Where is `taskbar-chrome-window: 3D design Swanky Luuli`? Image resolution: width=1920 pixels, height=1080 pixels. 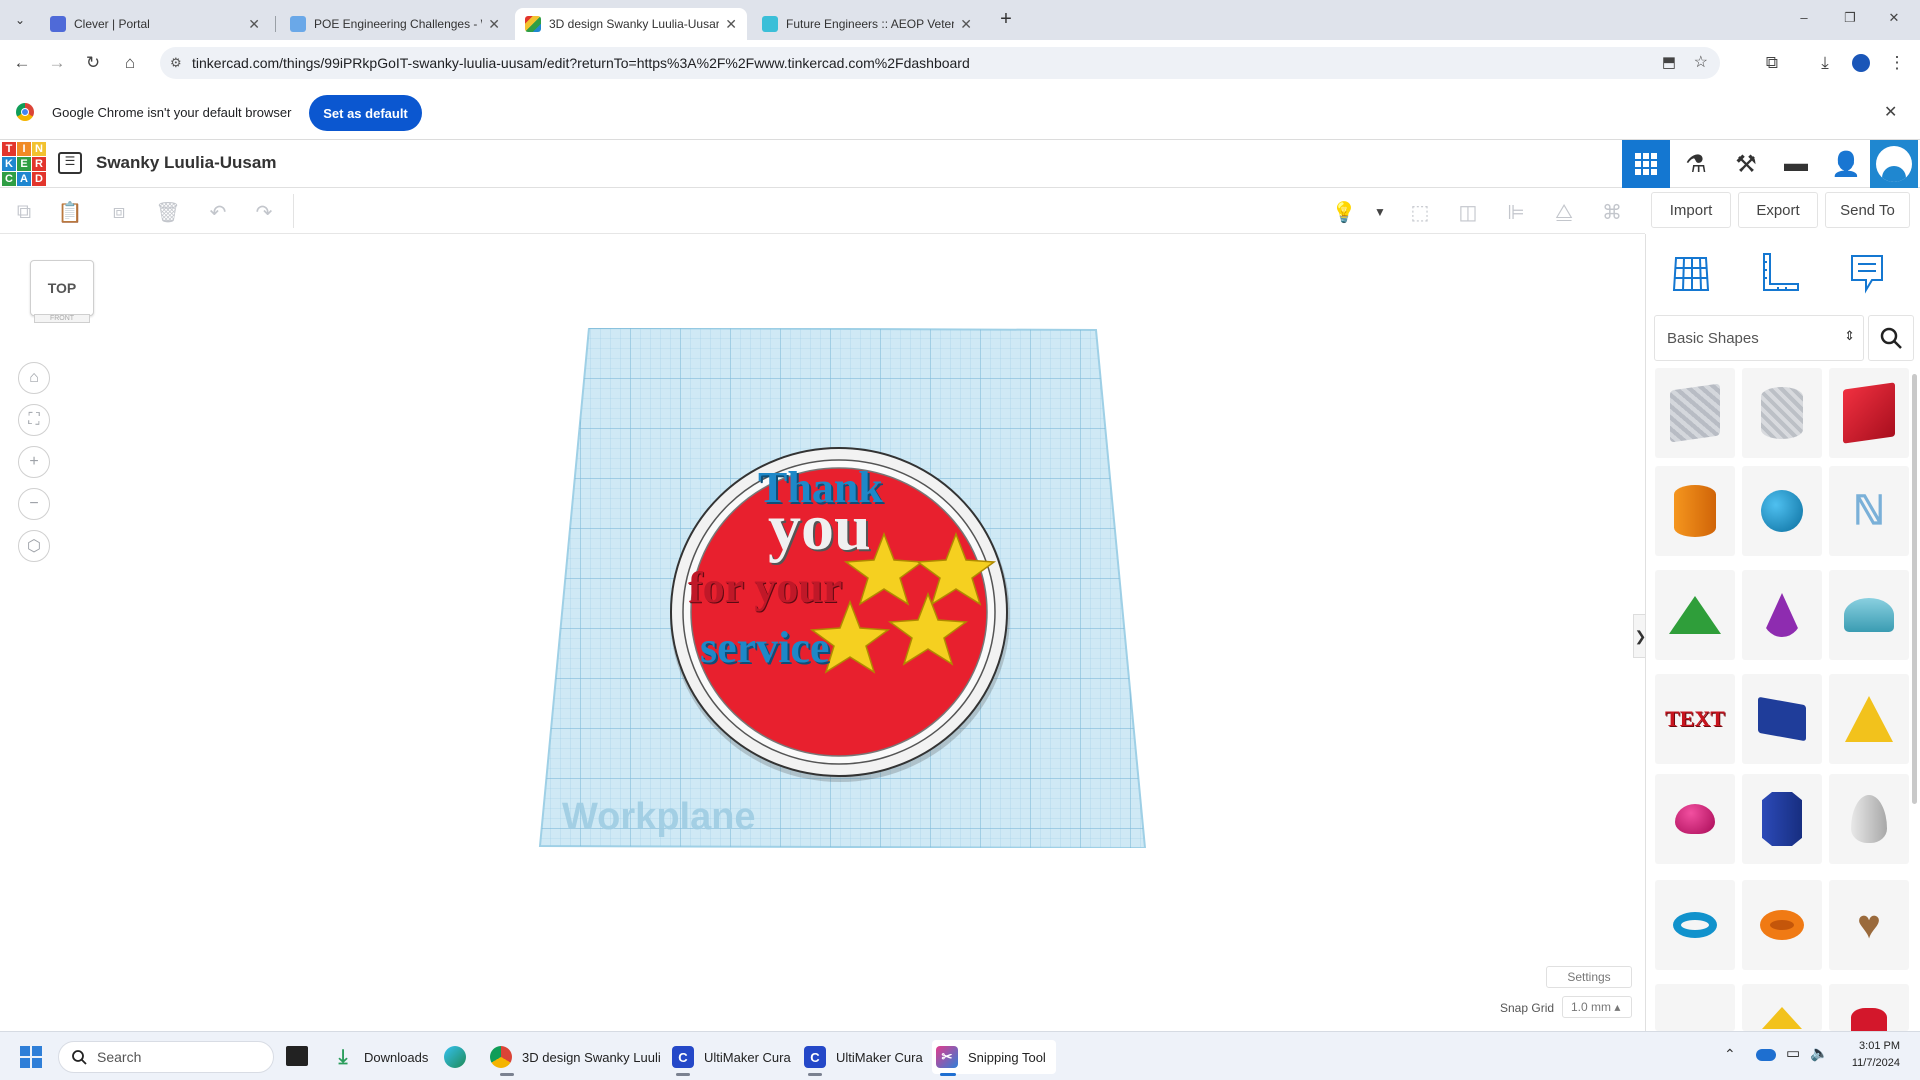 taskbar-chrome-window: 3D design Swanky Luuli is located at coordinates (575, 1058).